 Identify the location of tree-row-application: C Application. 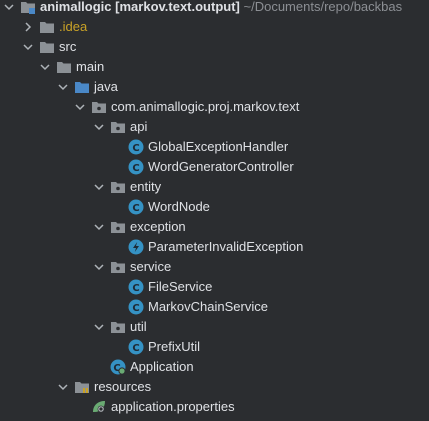
(214, 367).